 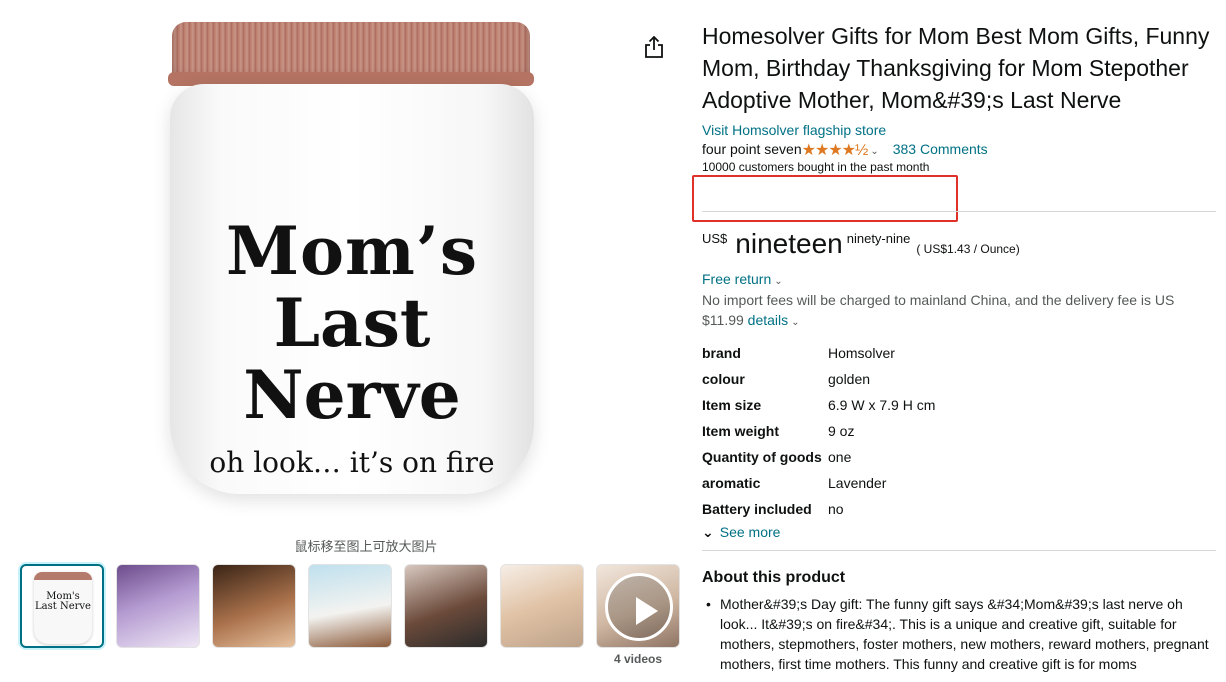 I want to click on spec-key: aromatic, so click(x=731, y=483).